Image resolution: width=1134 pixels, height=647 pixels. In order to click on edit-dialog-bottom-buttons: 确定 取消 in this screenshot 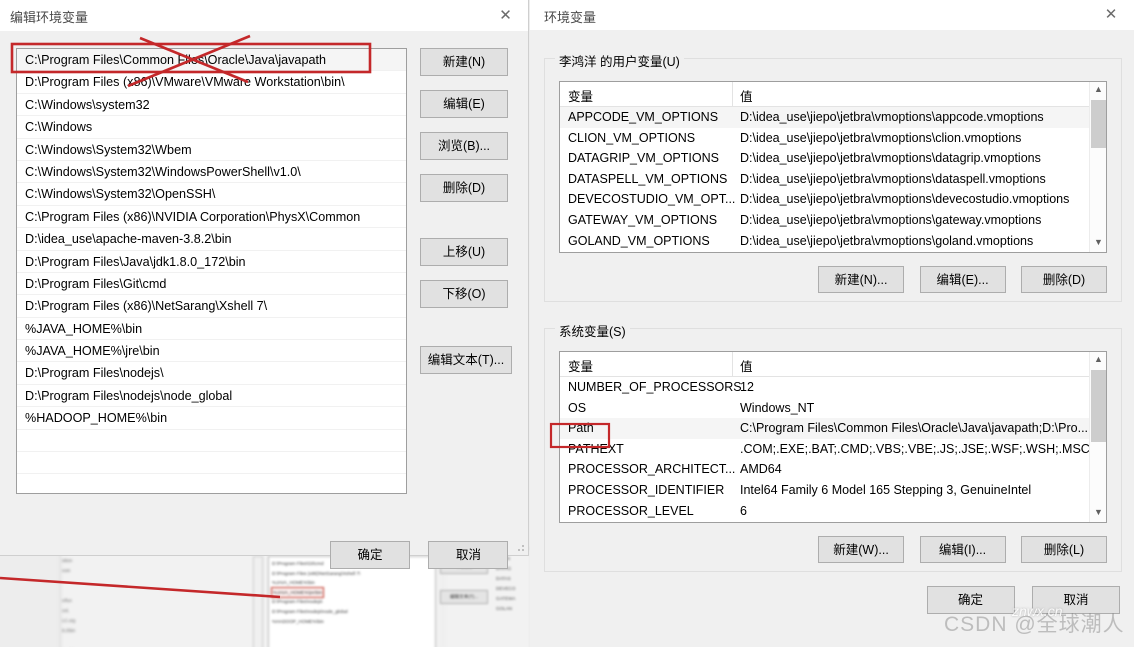, I will do `click(419, 555)`.